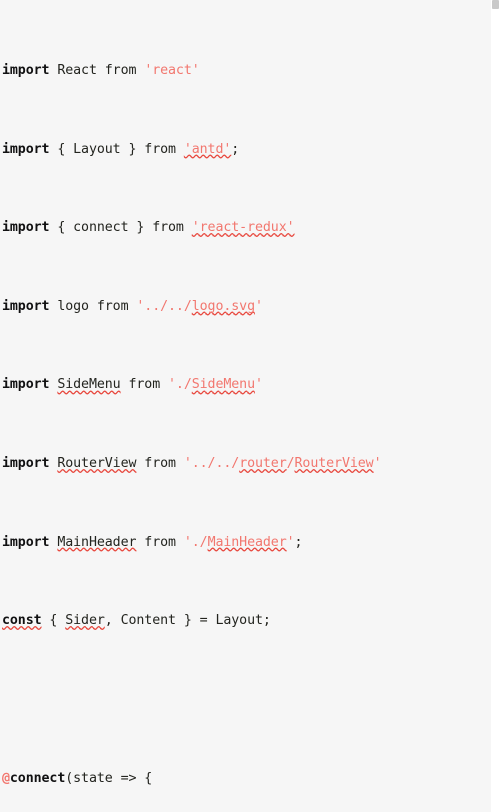 This screenshot has width=500, height=812. I want to click on token-string: RouterView, so click(334, 464).